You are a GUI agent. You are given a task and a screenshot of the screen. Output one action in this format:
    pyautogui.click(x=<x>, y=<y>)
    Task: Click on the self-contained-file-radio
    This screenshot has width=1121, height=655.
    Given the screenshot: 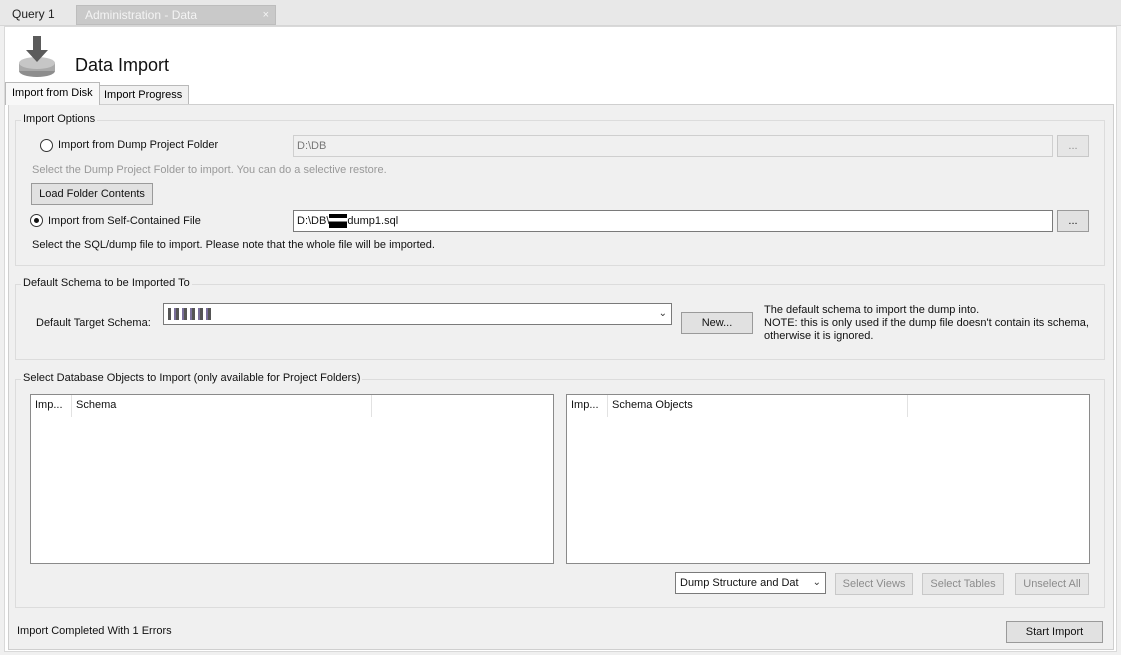 What is the action you would take?
    pyautogui.click(x=36, y=220)
    